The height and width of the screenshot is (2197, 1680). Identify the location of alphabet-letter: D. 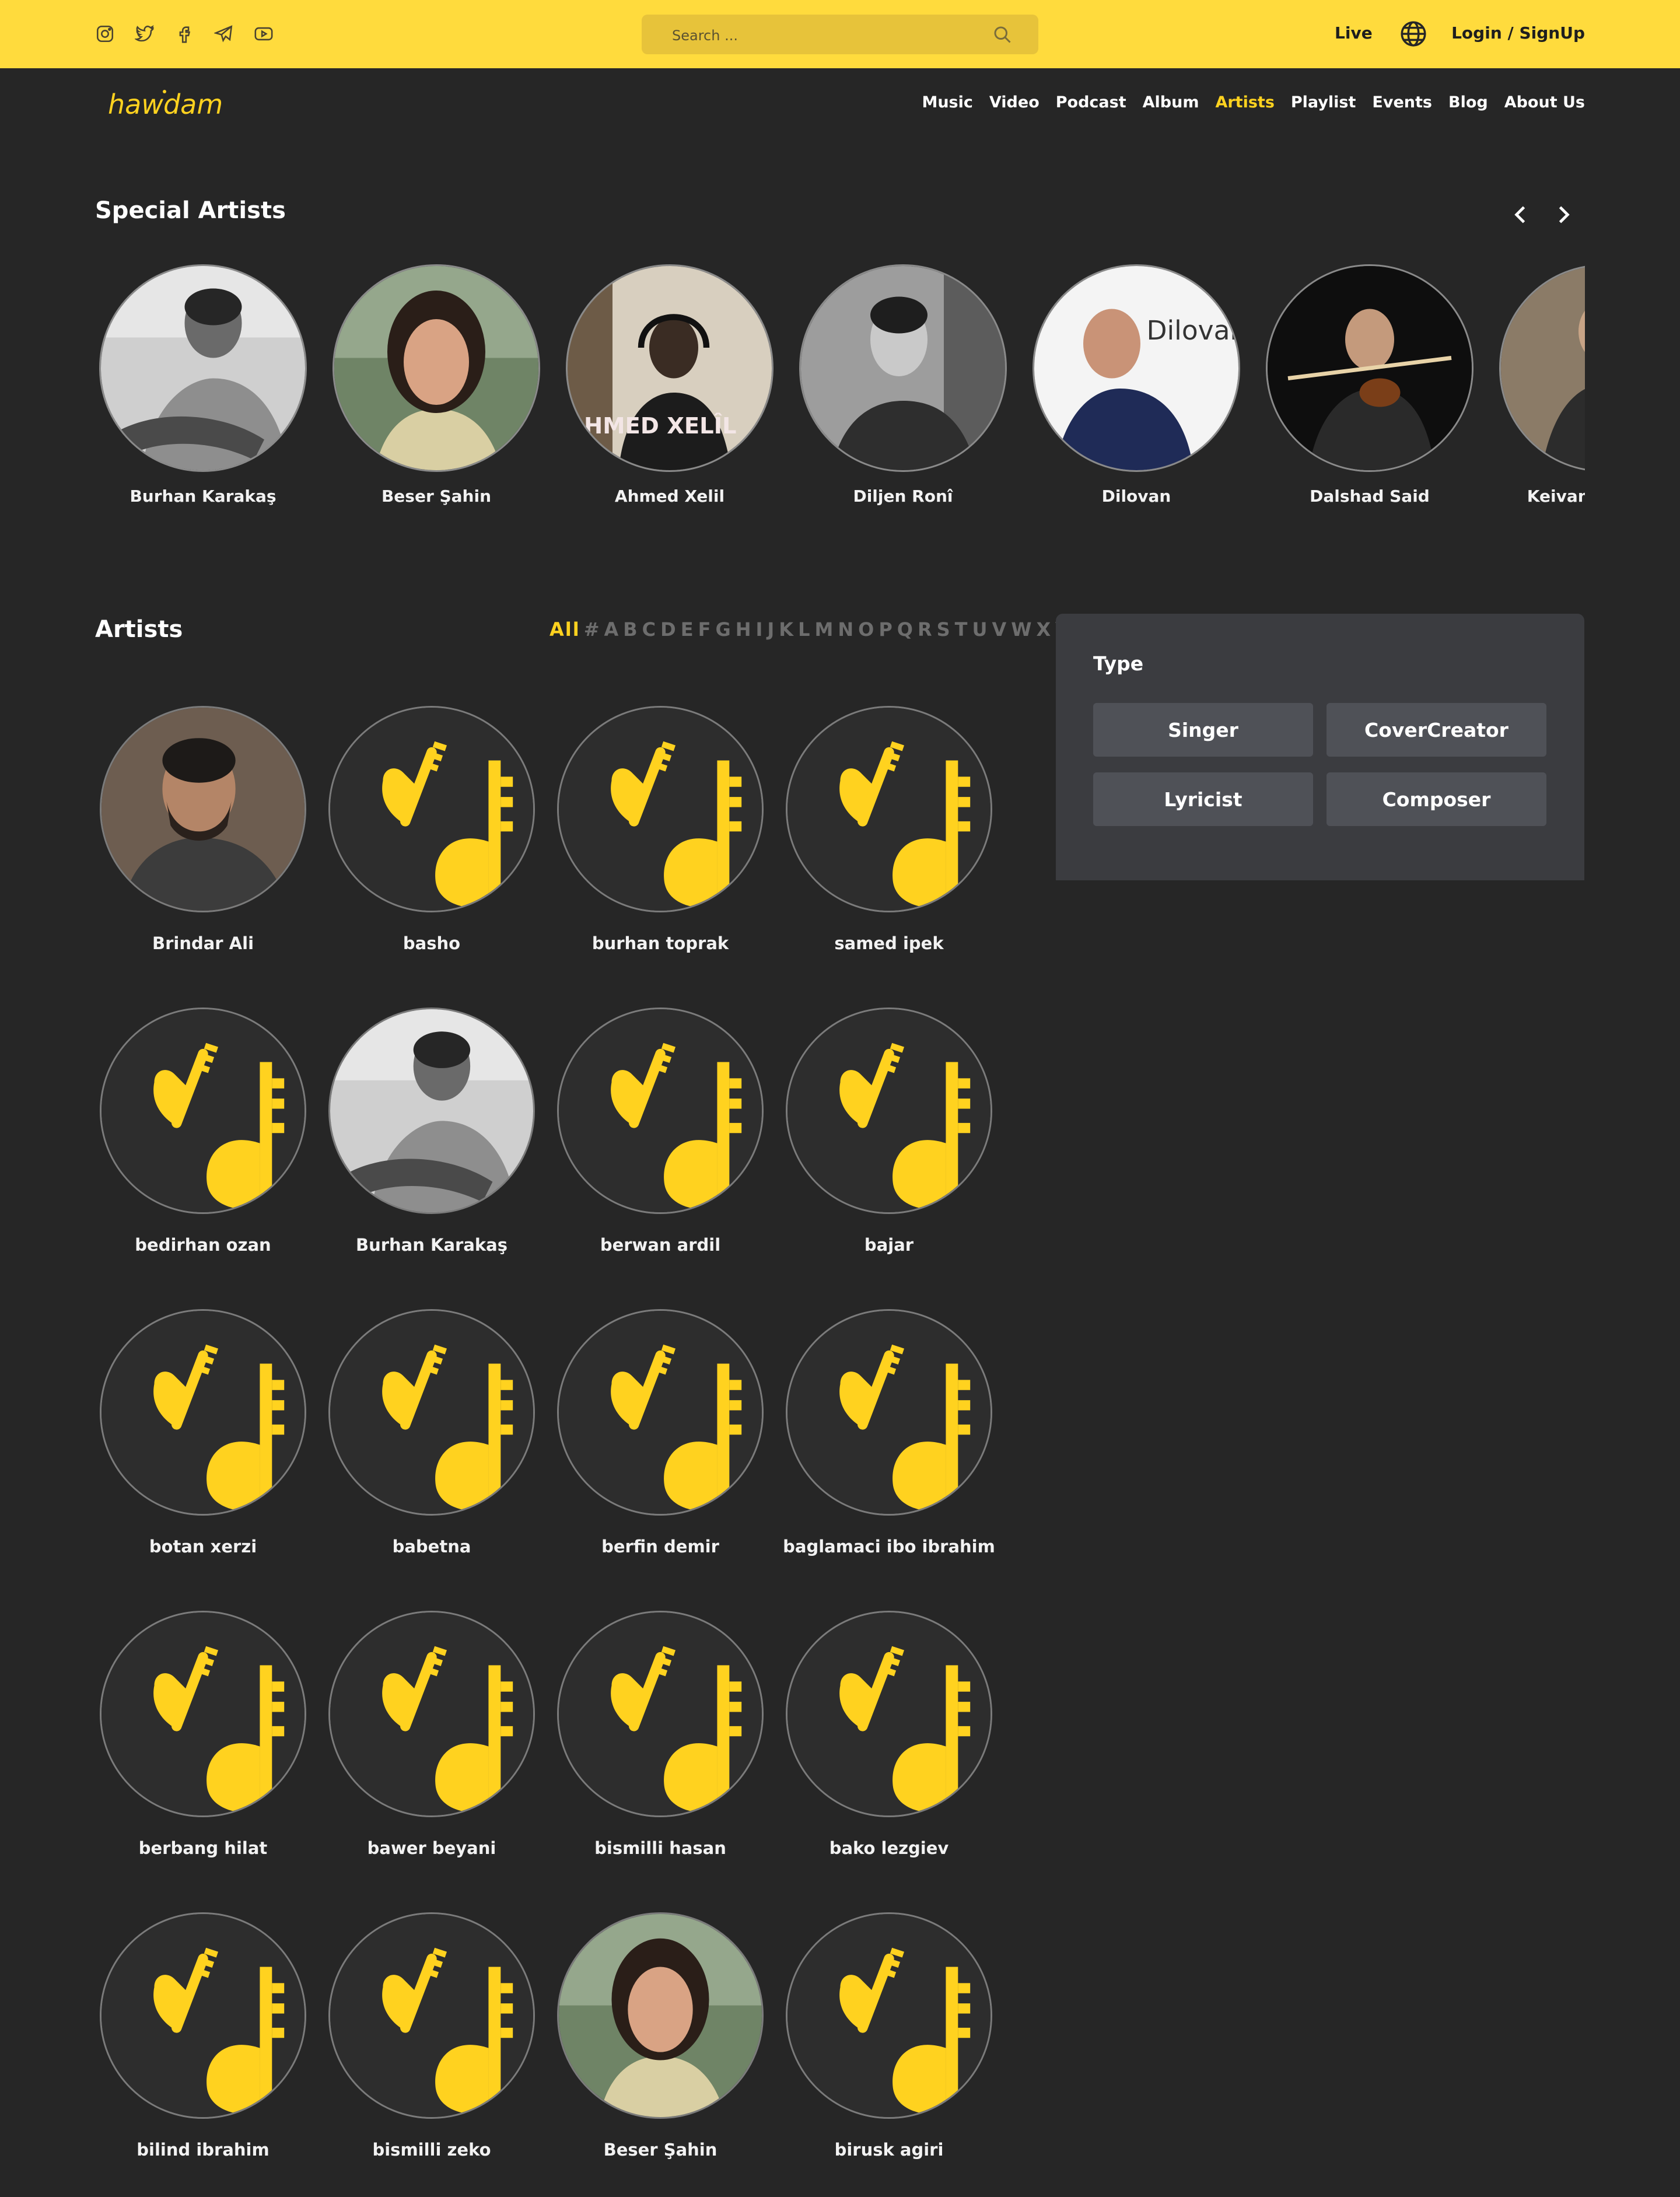
(668, 629).